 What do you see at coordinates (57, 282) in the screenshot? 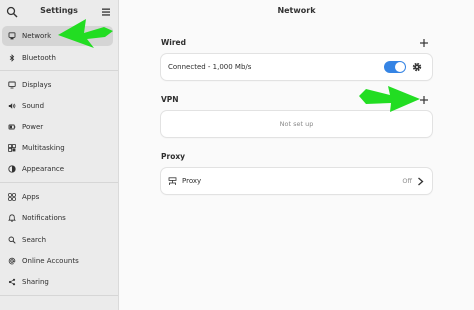
I see `sidebar-item-sharing: Sharing` at bounding box center [57, 282].